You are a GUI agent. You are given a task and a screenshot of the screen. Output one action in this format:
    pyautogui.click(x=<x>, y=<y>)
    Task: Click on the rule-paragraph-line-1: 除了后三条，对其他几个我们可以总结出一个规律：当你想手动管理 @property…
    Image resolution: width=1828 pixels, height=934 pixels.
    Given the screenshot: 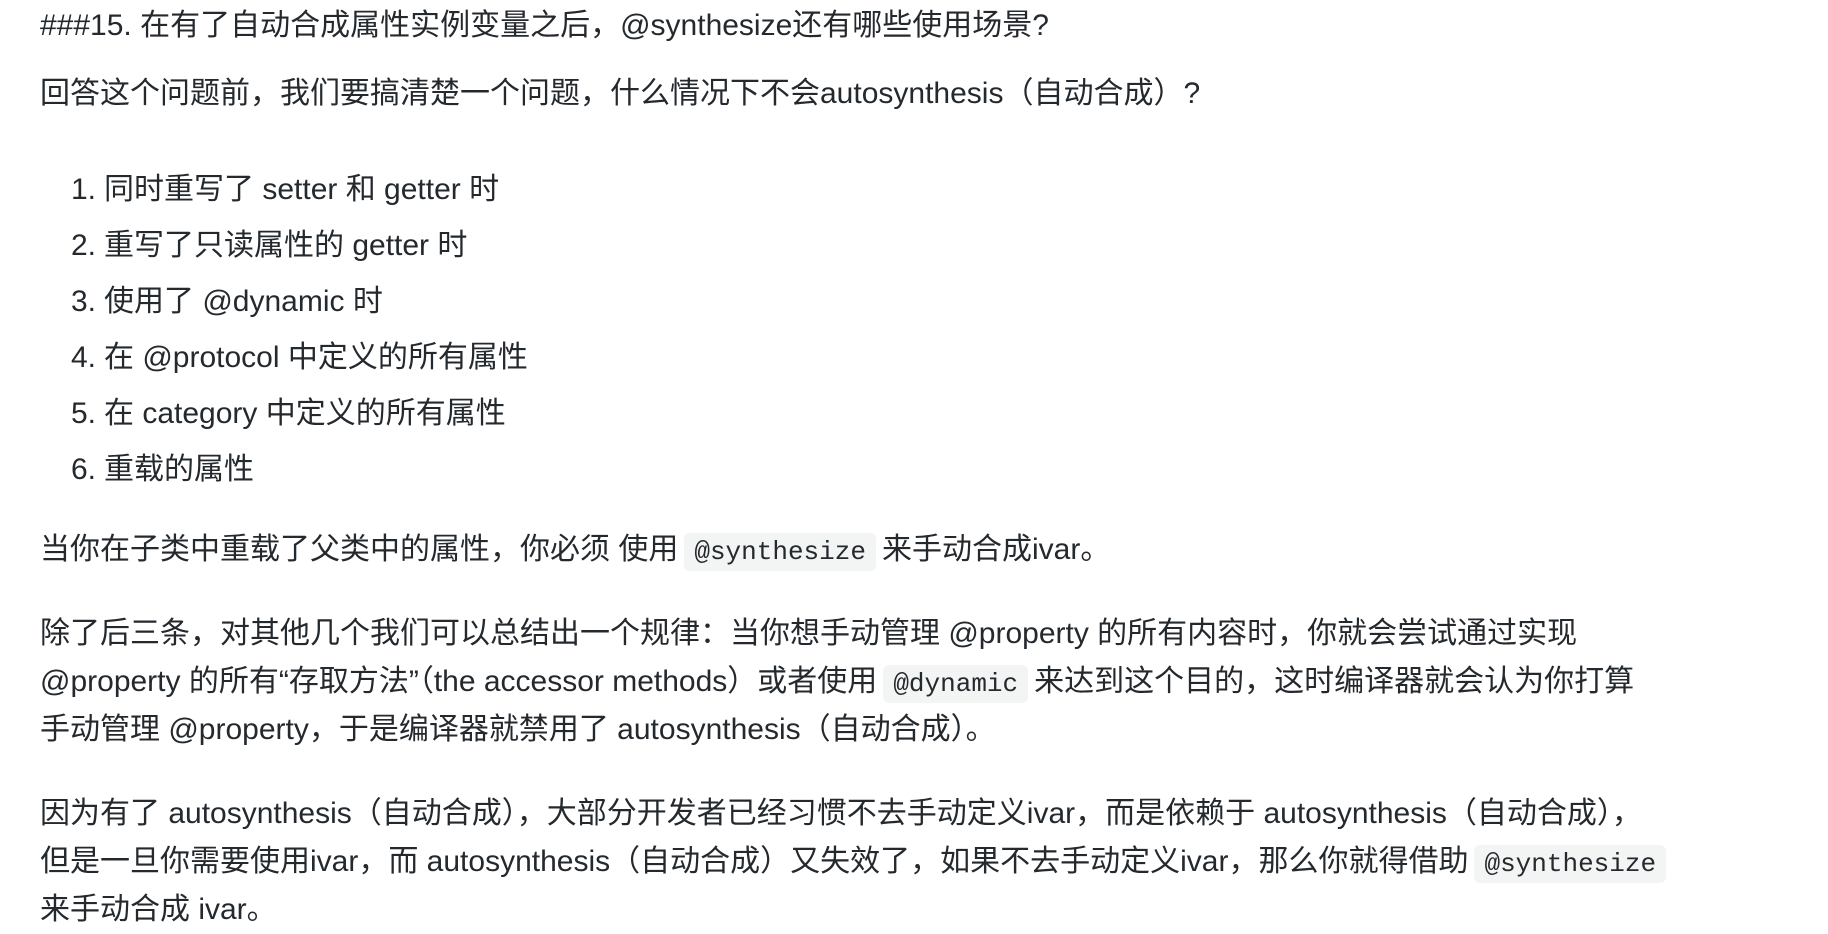 What is the action you would take?
    pyautogui.click(x=809, y=633)
    